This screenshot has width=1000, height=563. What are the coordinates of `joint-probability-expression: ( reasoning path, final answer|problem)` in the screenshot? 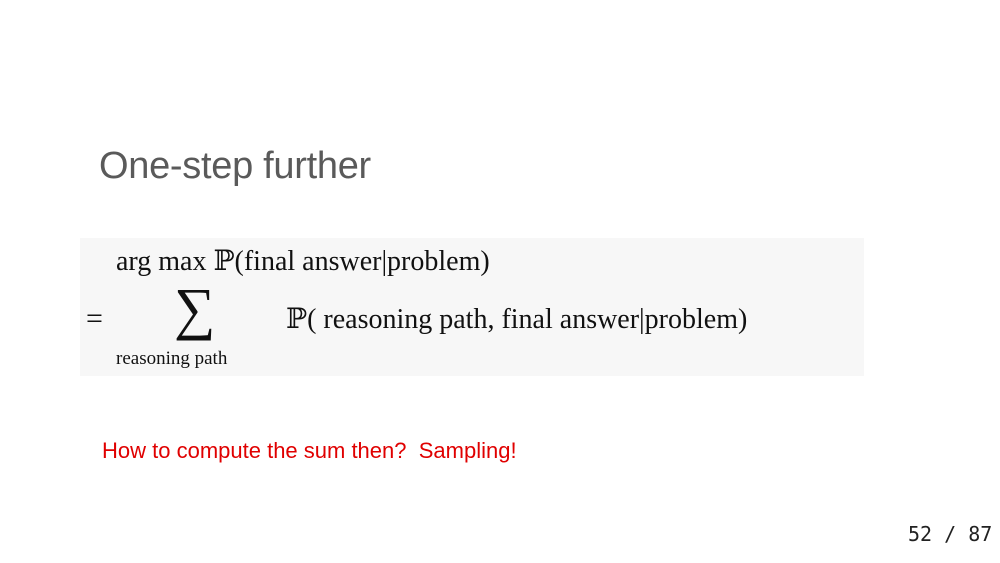 It's located at (527, 319).